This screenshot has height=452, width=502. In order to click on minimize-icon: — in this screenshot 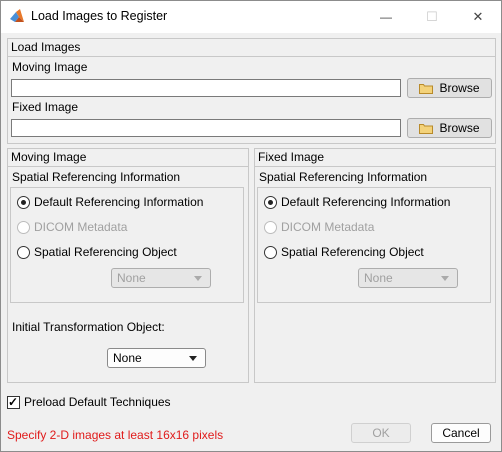, I will do `click(386, 17)`.